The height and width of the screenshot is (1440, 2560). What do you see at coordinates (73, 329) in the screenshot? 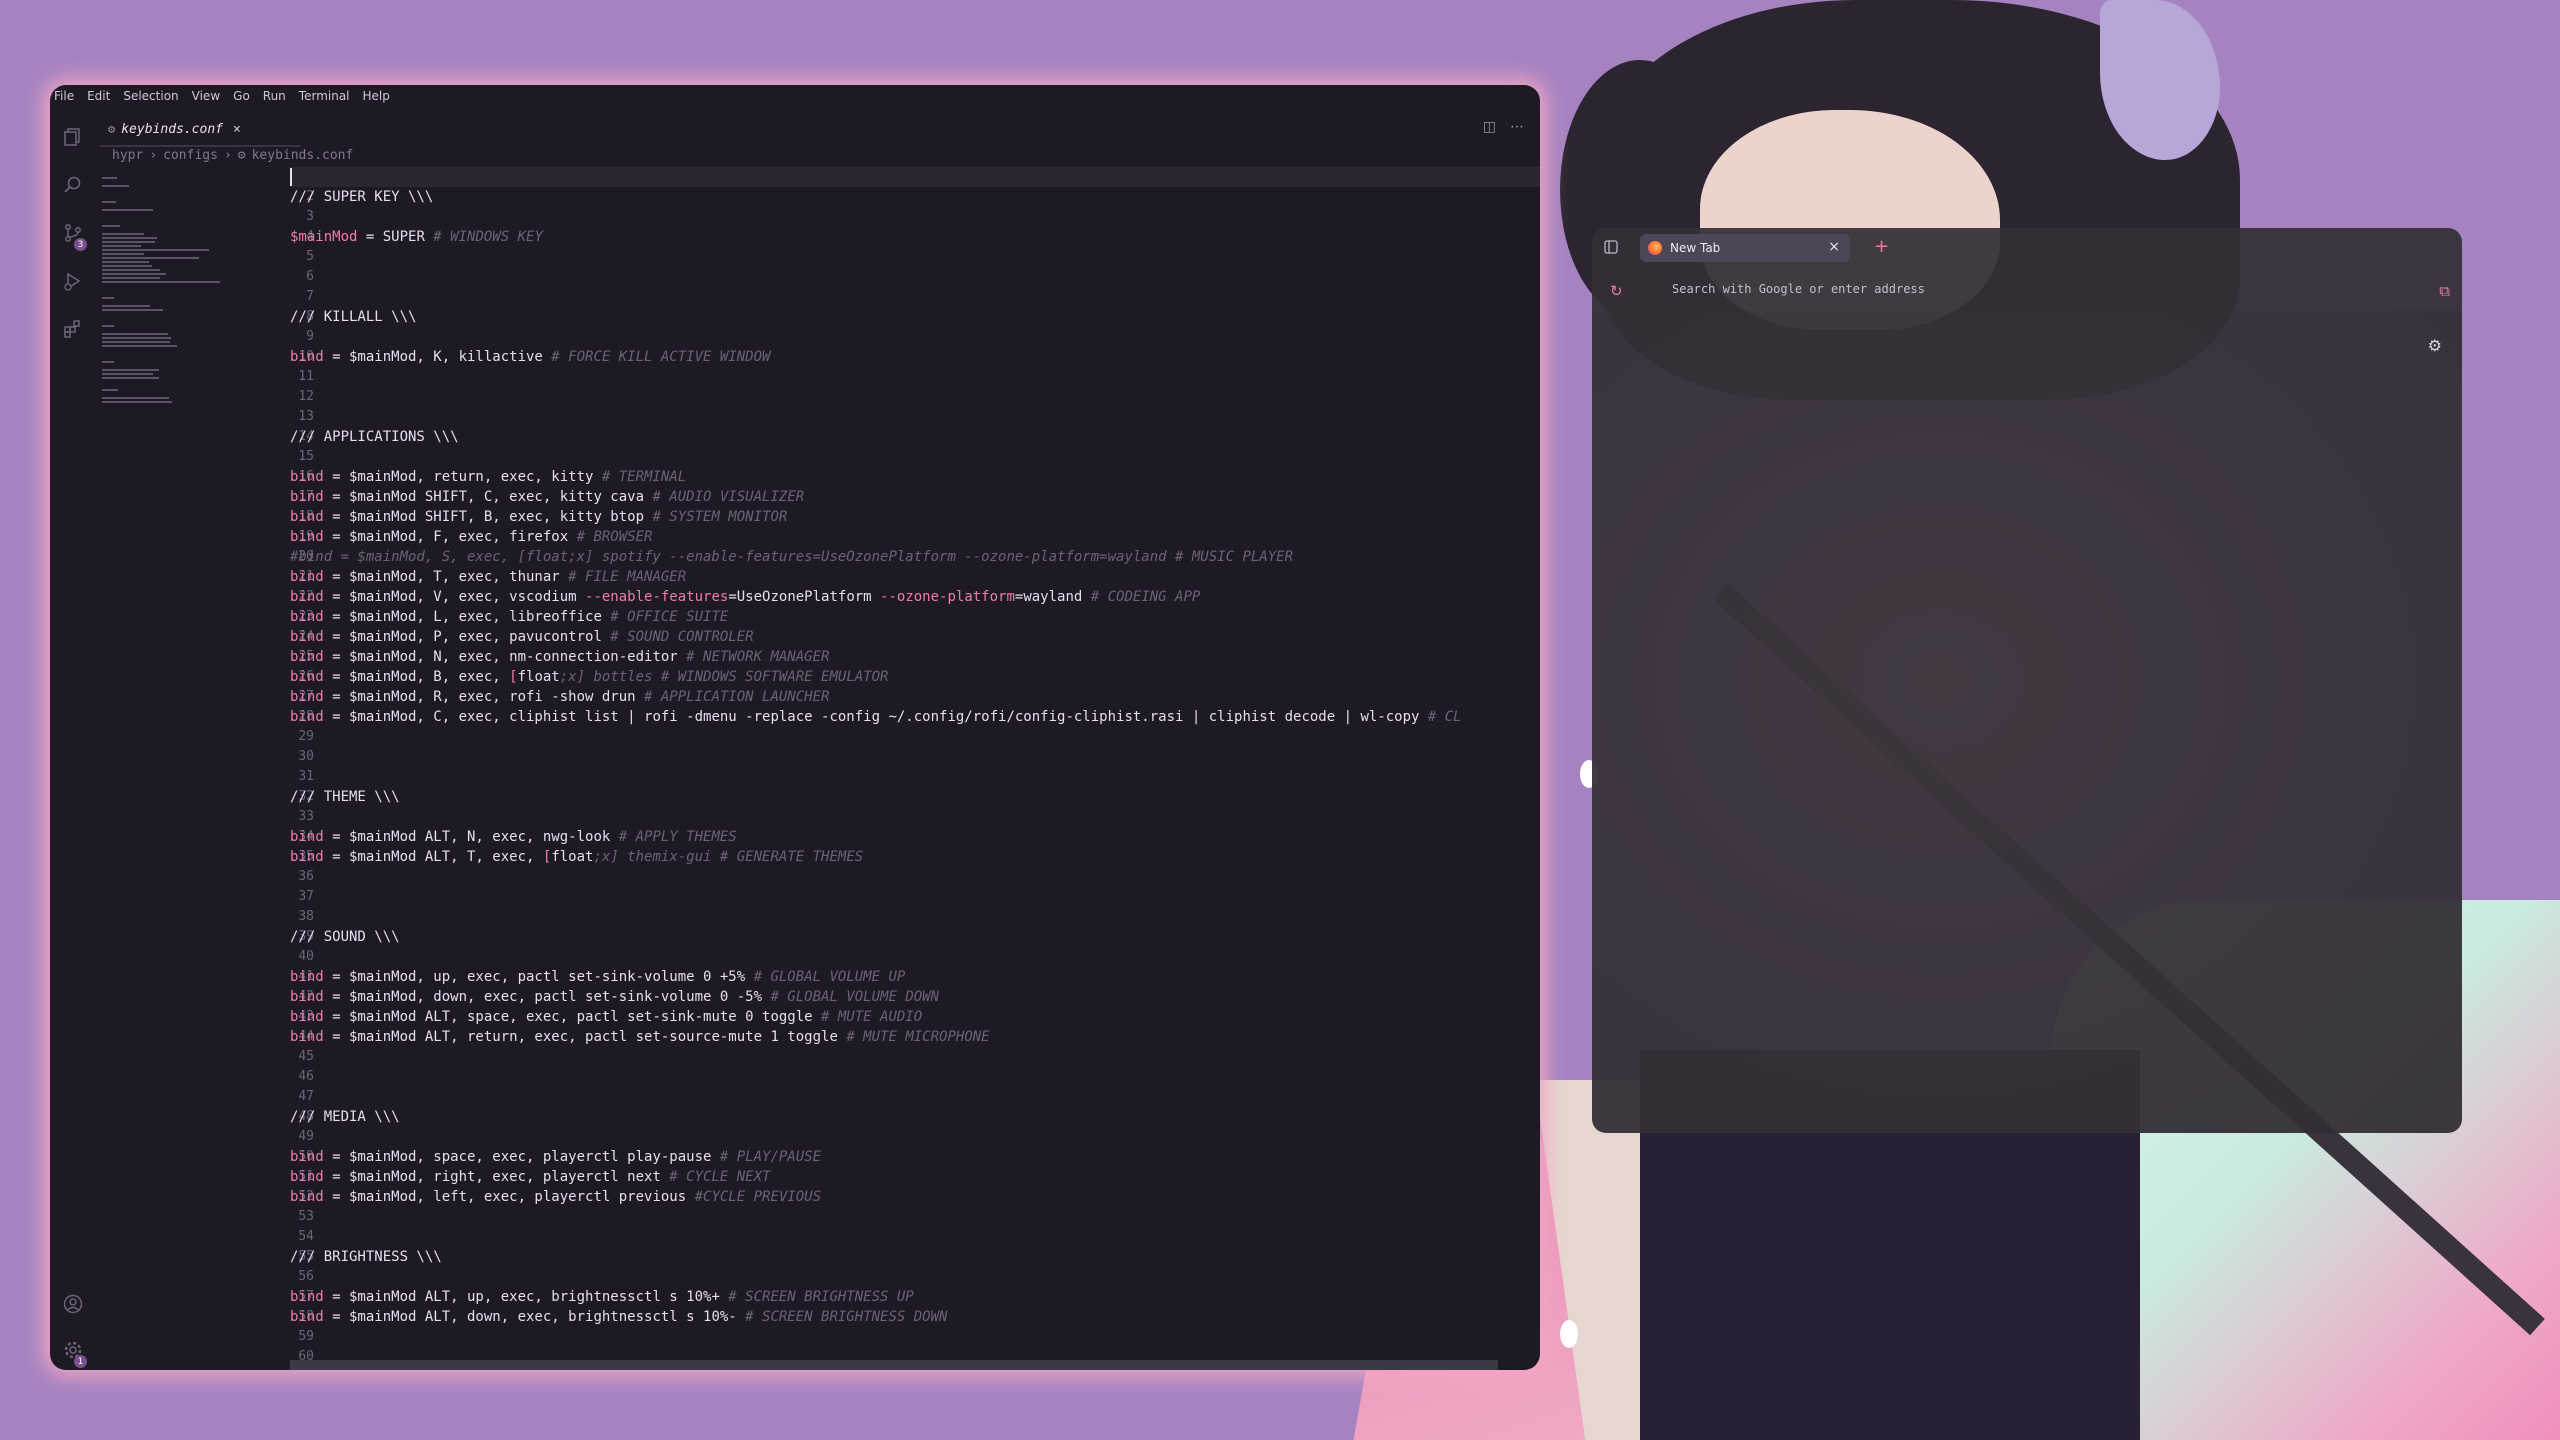
I see `extensions-icon` at bounding box center [73, 329].